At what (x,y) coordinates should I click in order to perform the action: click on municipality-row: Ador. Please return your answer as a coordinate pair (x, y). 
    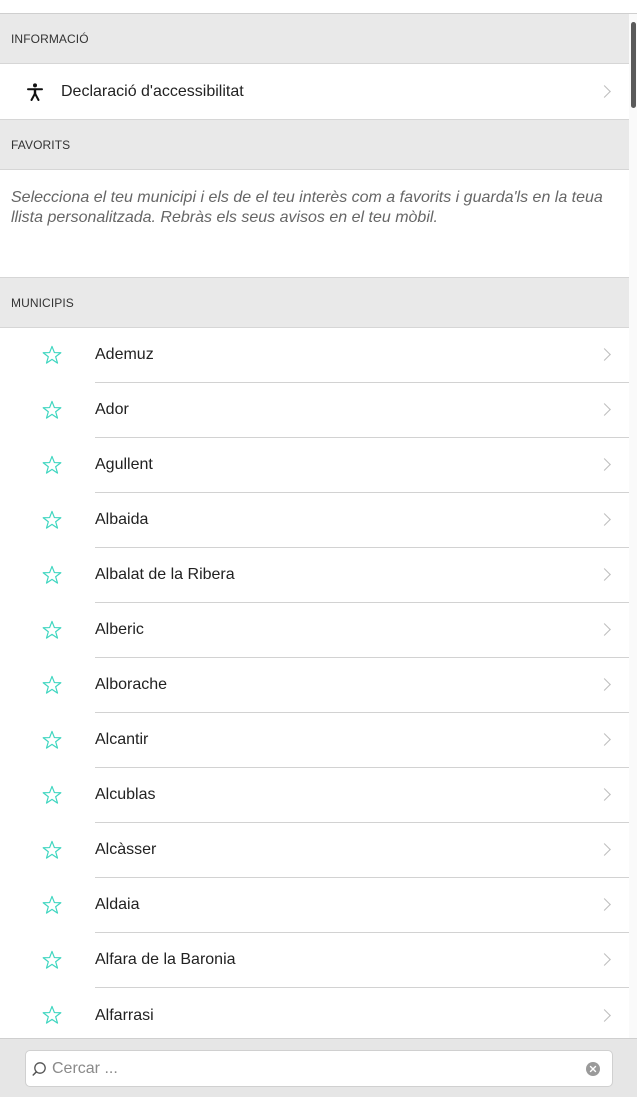
    Looking at the image, I should click on (314, 410).